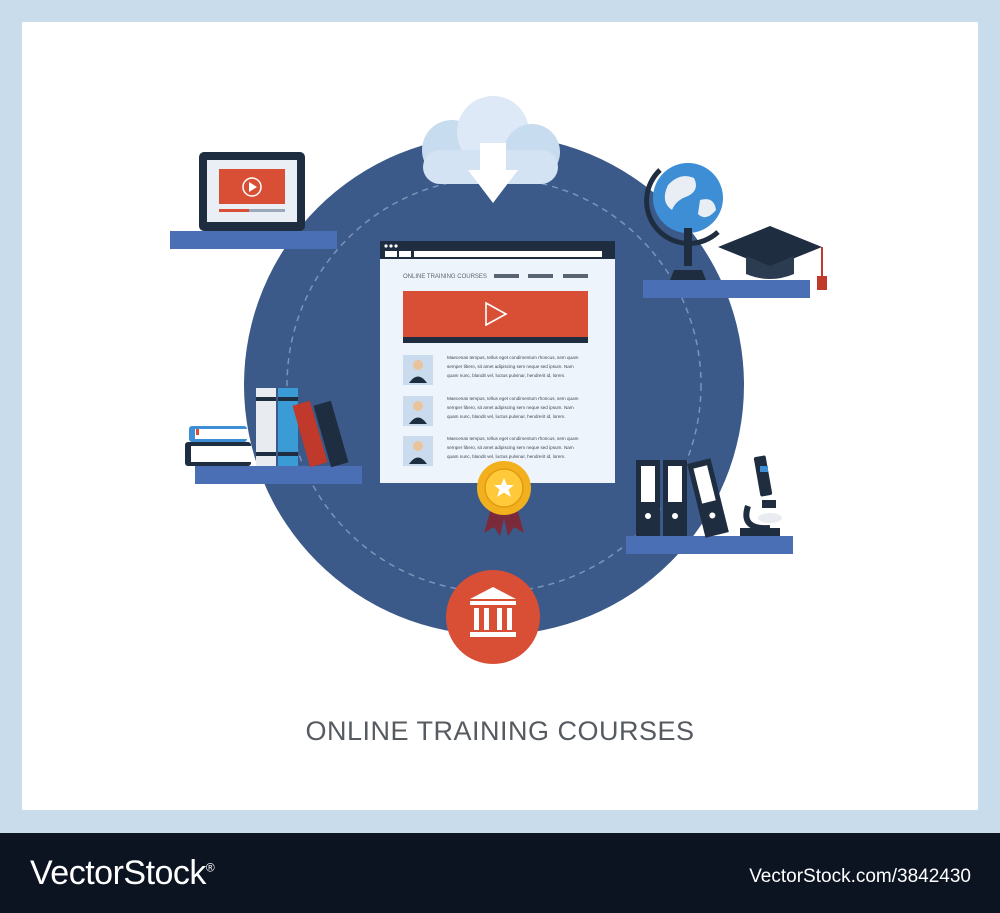 Image resolution: width=1000 pixels, height=913 pixels. What do you see at coordinates (493, 617) in the screenshot?
I see `university-building-icon` at bounding box center [493, 617].